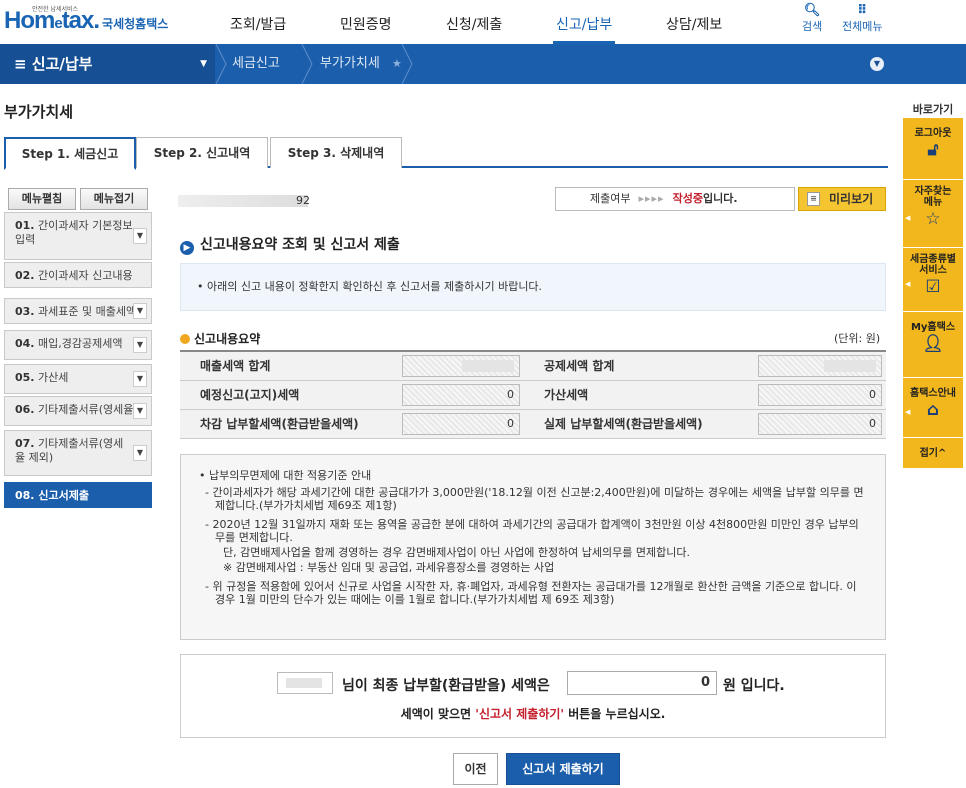 The width and height of the screenshot is (966, 788). What do you see at coordinates (533, 714) in the screenshot?
I see `submit-hint: 세액이 맞으면 '신고서 제출하기' 버튼을 누르십시오.` at bounding box center [533, 714].